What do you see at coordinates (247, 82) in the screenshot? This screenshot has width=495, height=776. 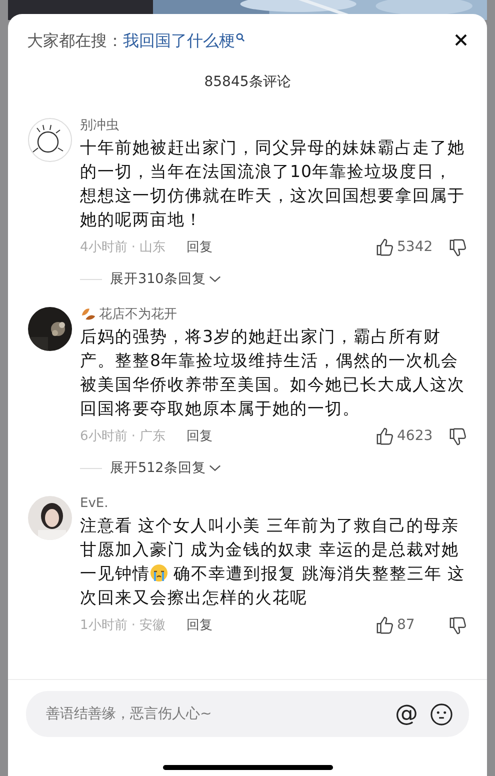 I see `comment-count: 85845条评论` at bounding box center [247, 82].